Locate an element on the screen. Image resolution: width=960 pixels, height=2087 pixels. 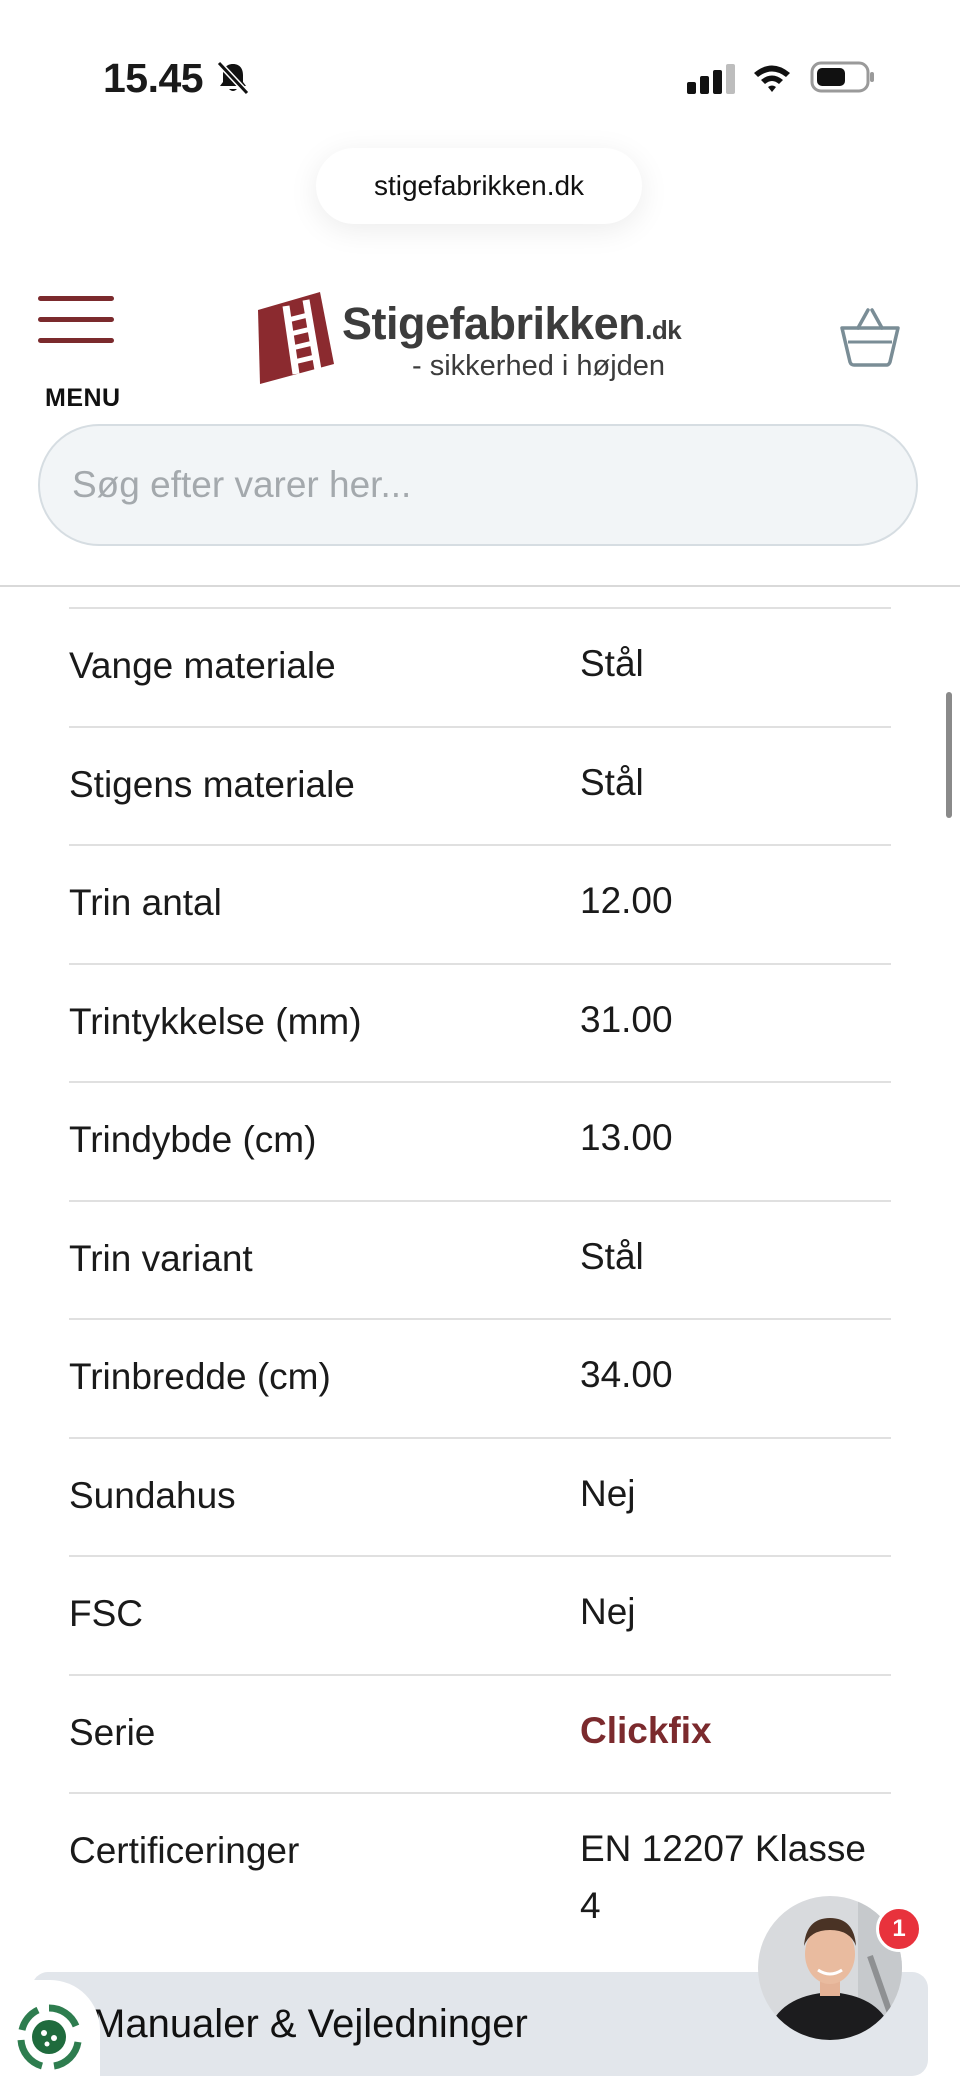
status-time: 15.45 is located at coordinates (153, 78).